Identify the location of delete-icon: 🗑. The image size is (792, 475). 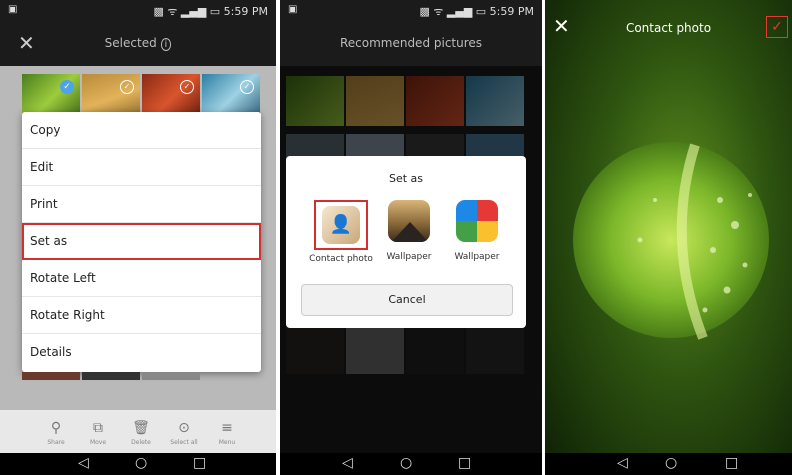
(141, 428).